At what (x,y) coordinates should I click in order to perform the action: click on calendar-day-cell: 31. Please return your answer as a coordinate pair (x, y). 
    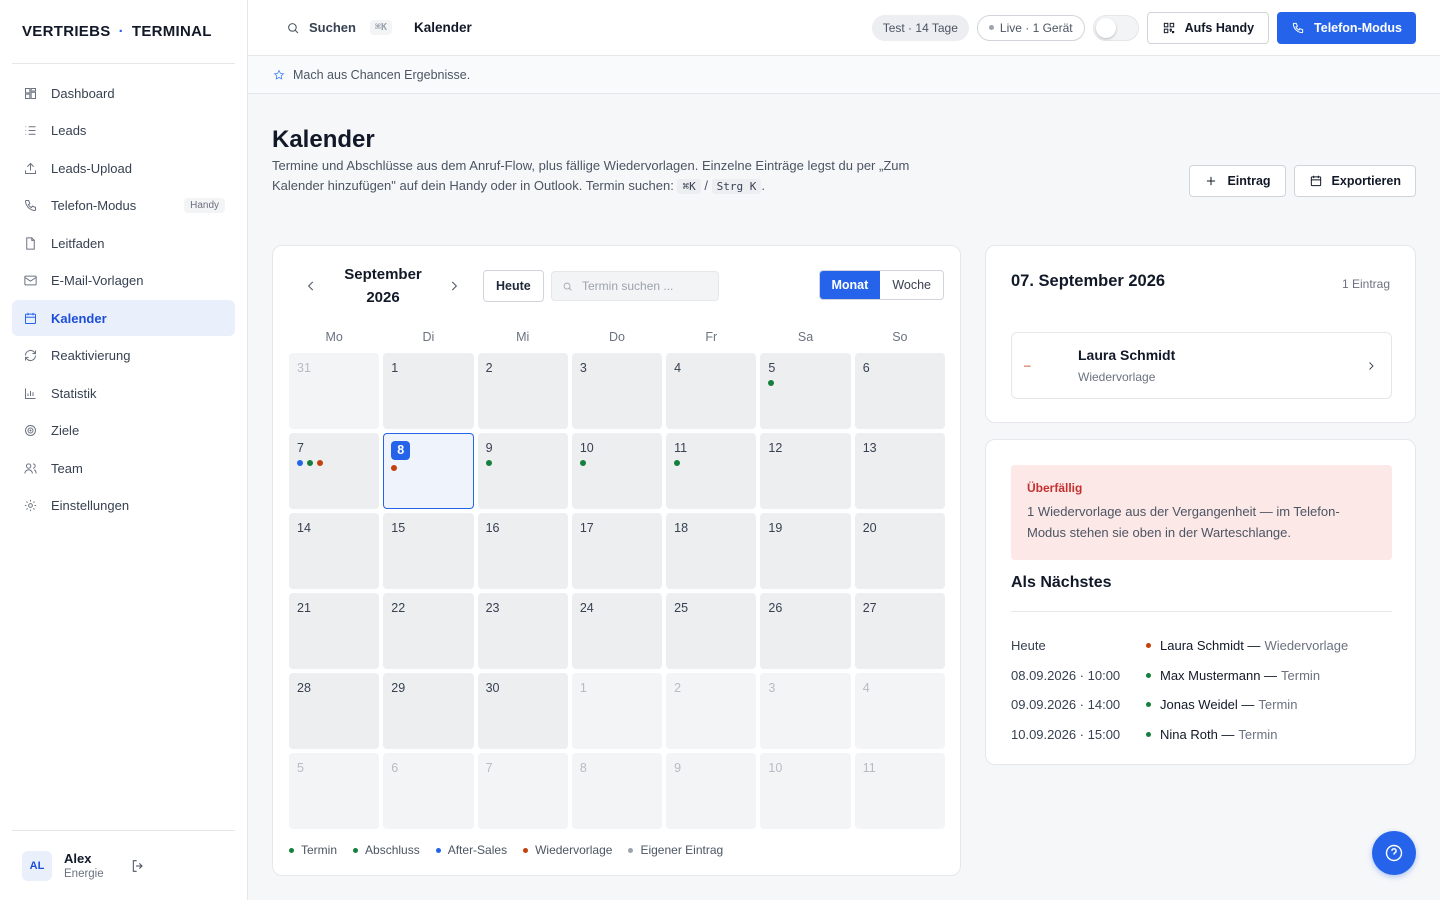
    Looking at the image, I should click on (334, 391).